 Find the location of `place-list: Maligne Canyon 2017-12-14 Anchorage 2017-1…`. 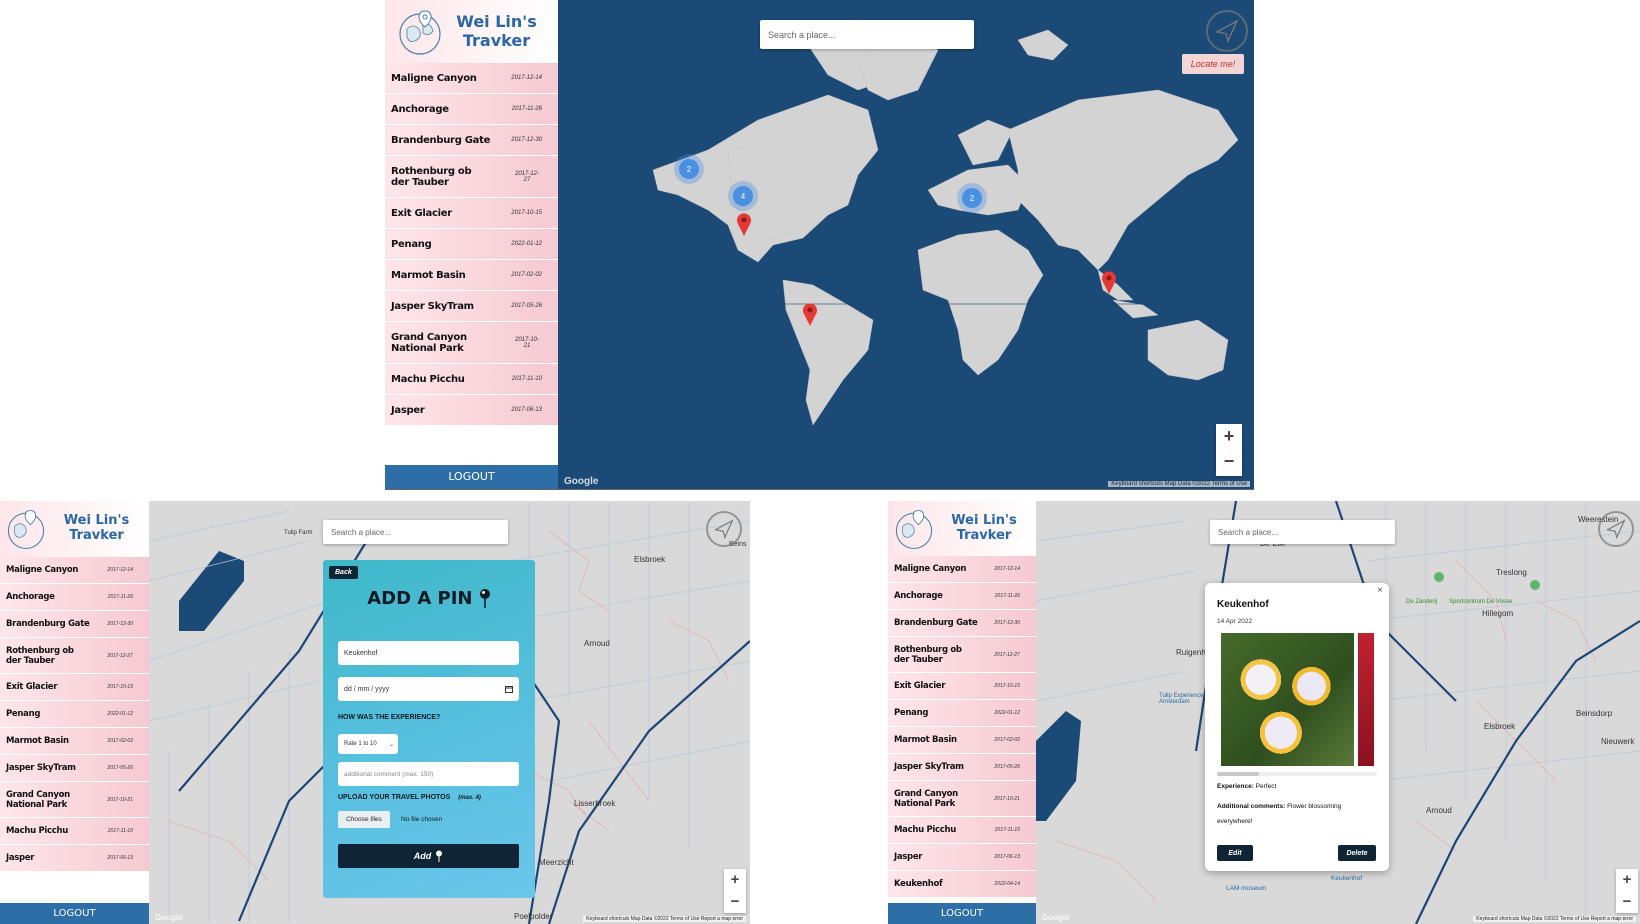

place-list: Maligne Canyon 2017-12-14 Anchorage 2017-1… is located at coordinates (74, 740).